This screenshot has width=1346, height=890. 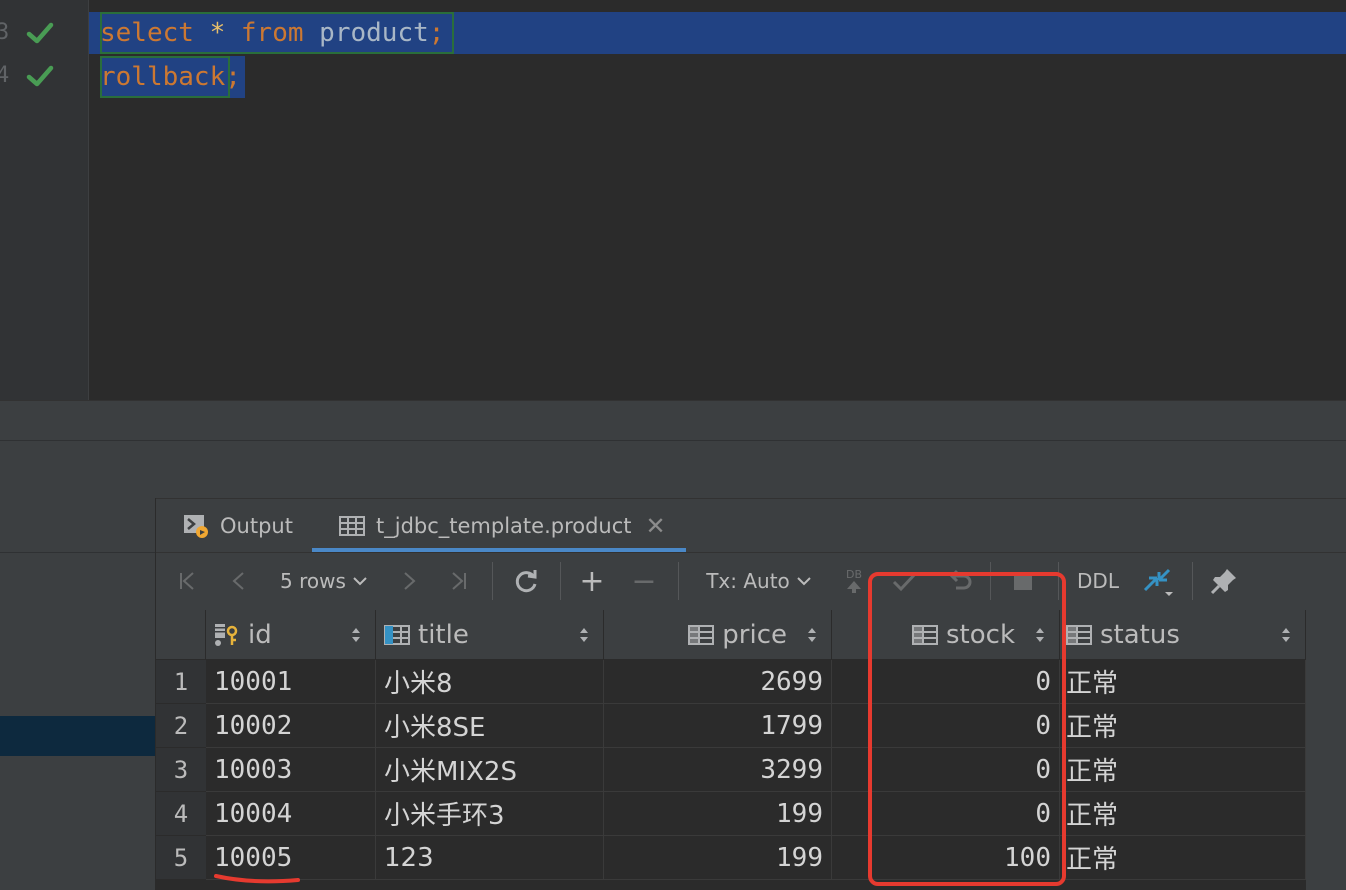 I want to click on tab-label: t_jdbc_template.product, so click(x=504, y=526).